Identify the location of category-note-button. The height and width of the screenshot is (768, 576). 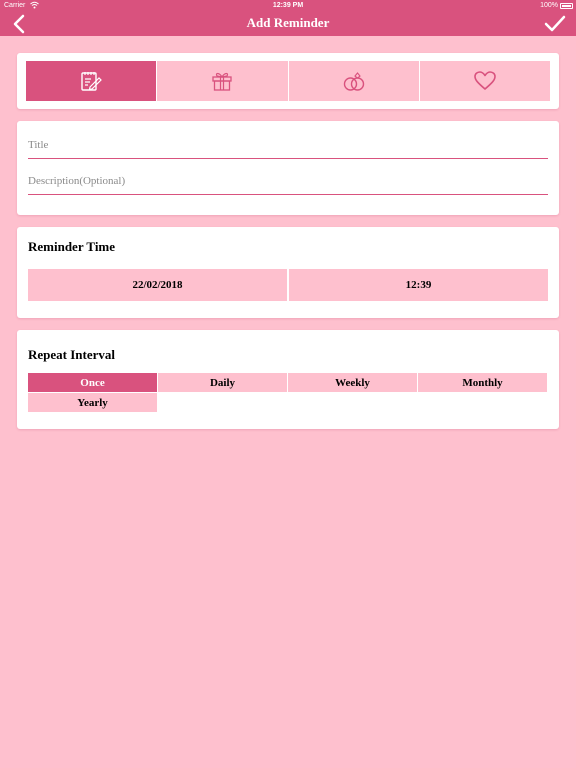
(92, 81).